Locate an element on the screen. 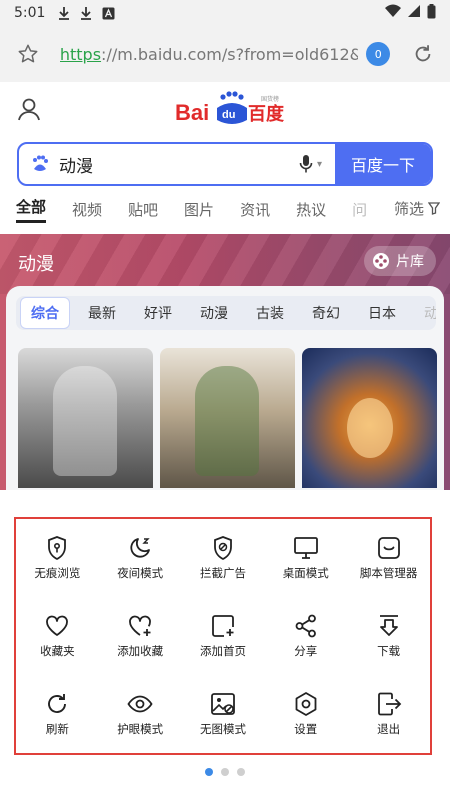  menu-item-refresh: 刷新 is located at coordinates (57, 714).